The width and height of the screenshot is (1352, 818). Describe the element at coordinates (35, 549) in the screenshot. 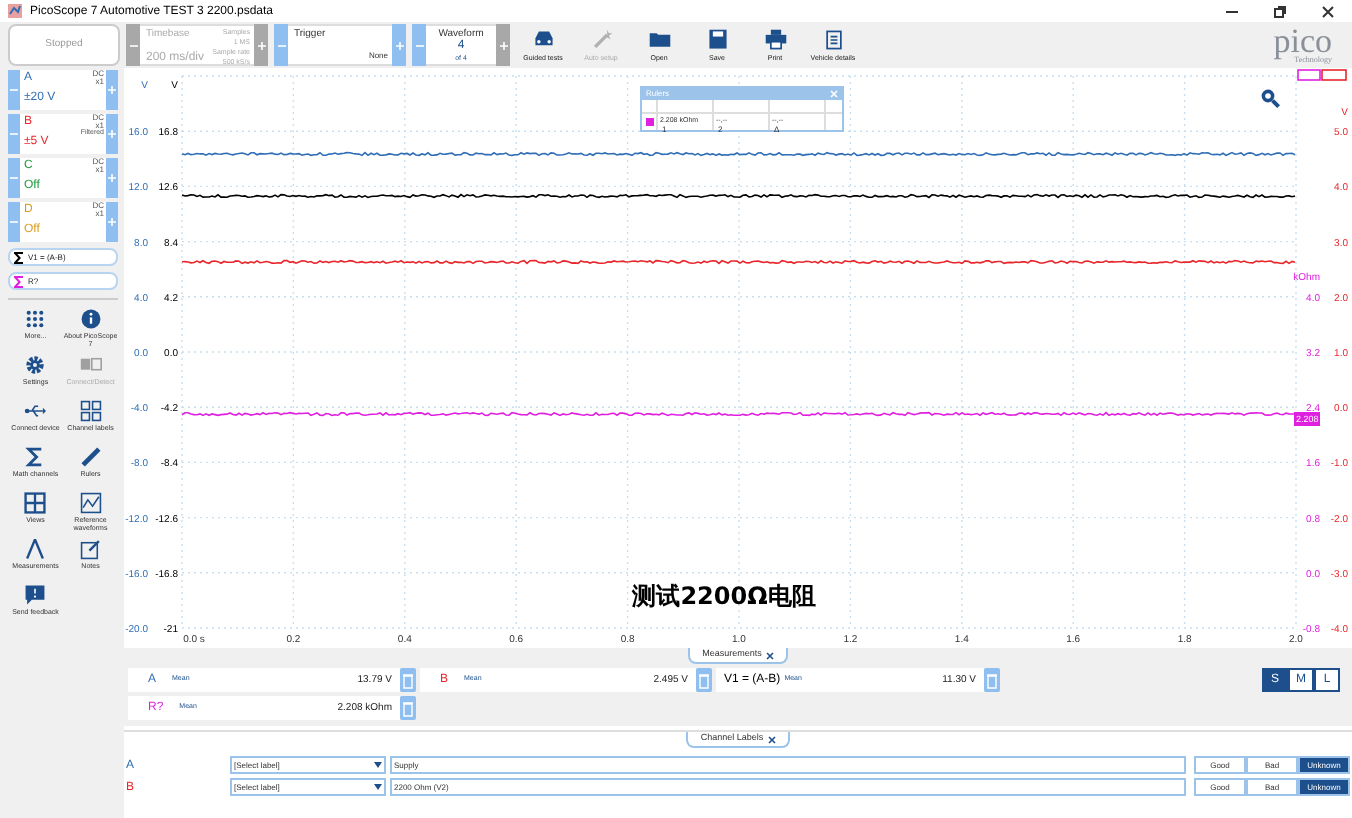

I see `compass-icon` at that location.